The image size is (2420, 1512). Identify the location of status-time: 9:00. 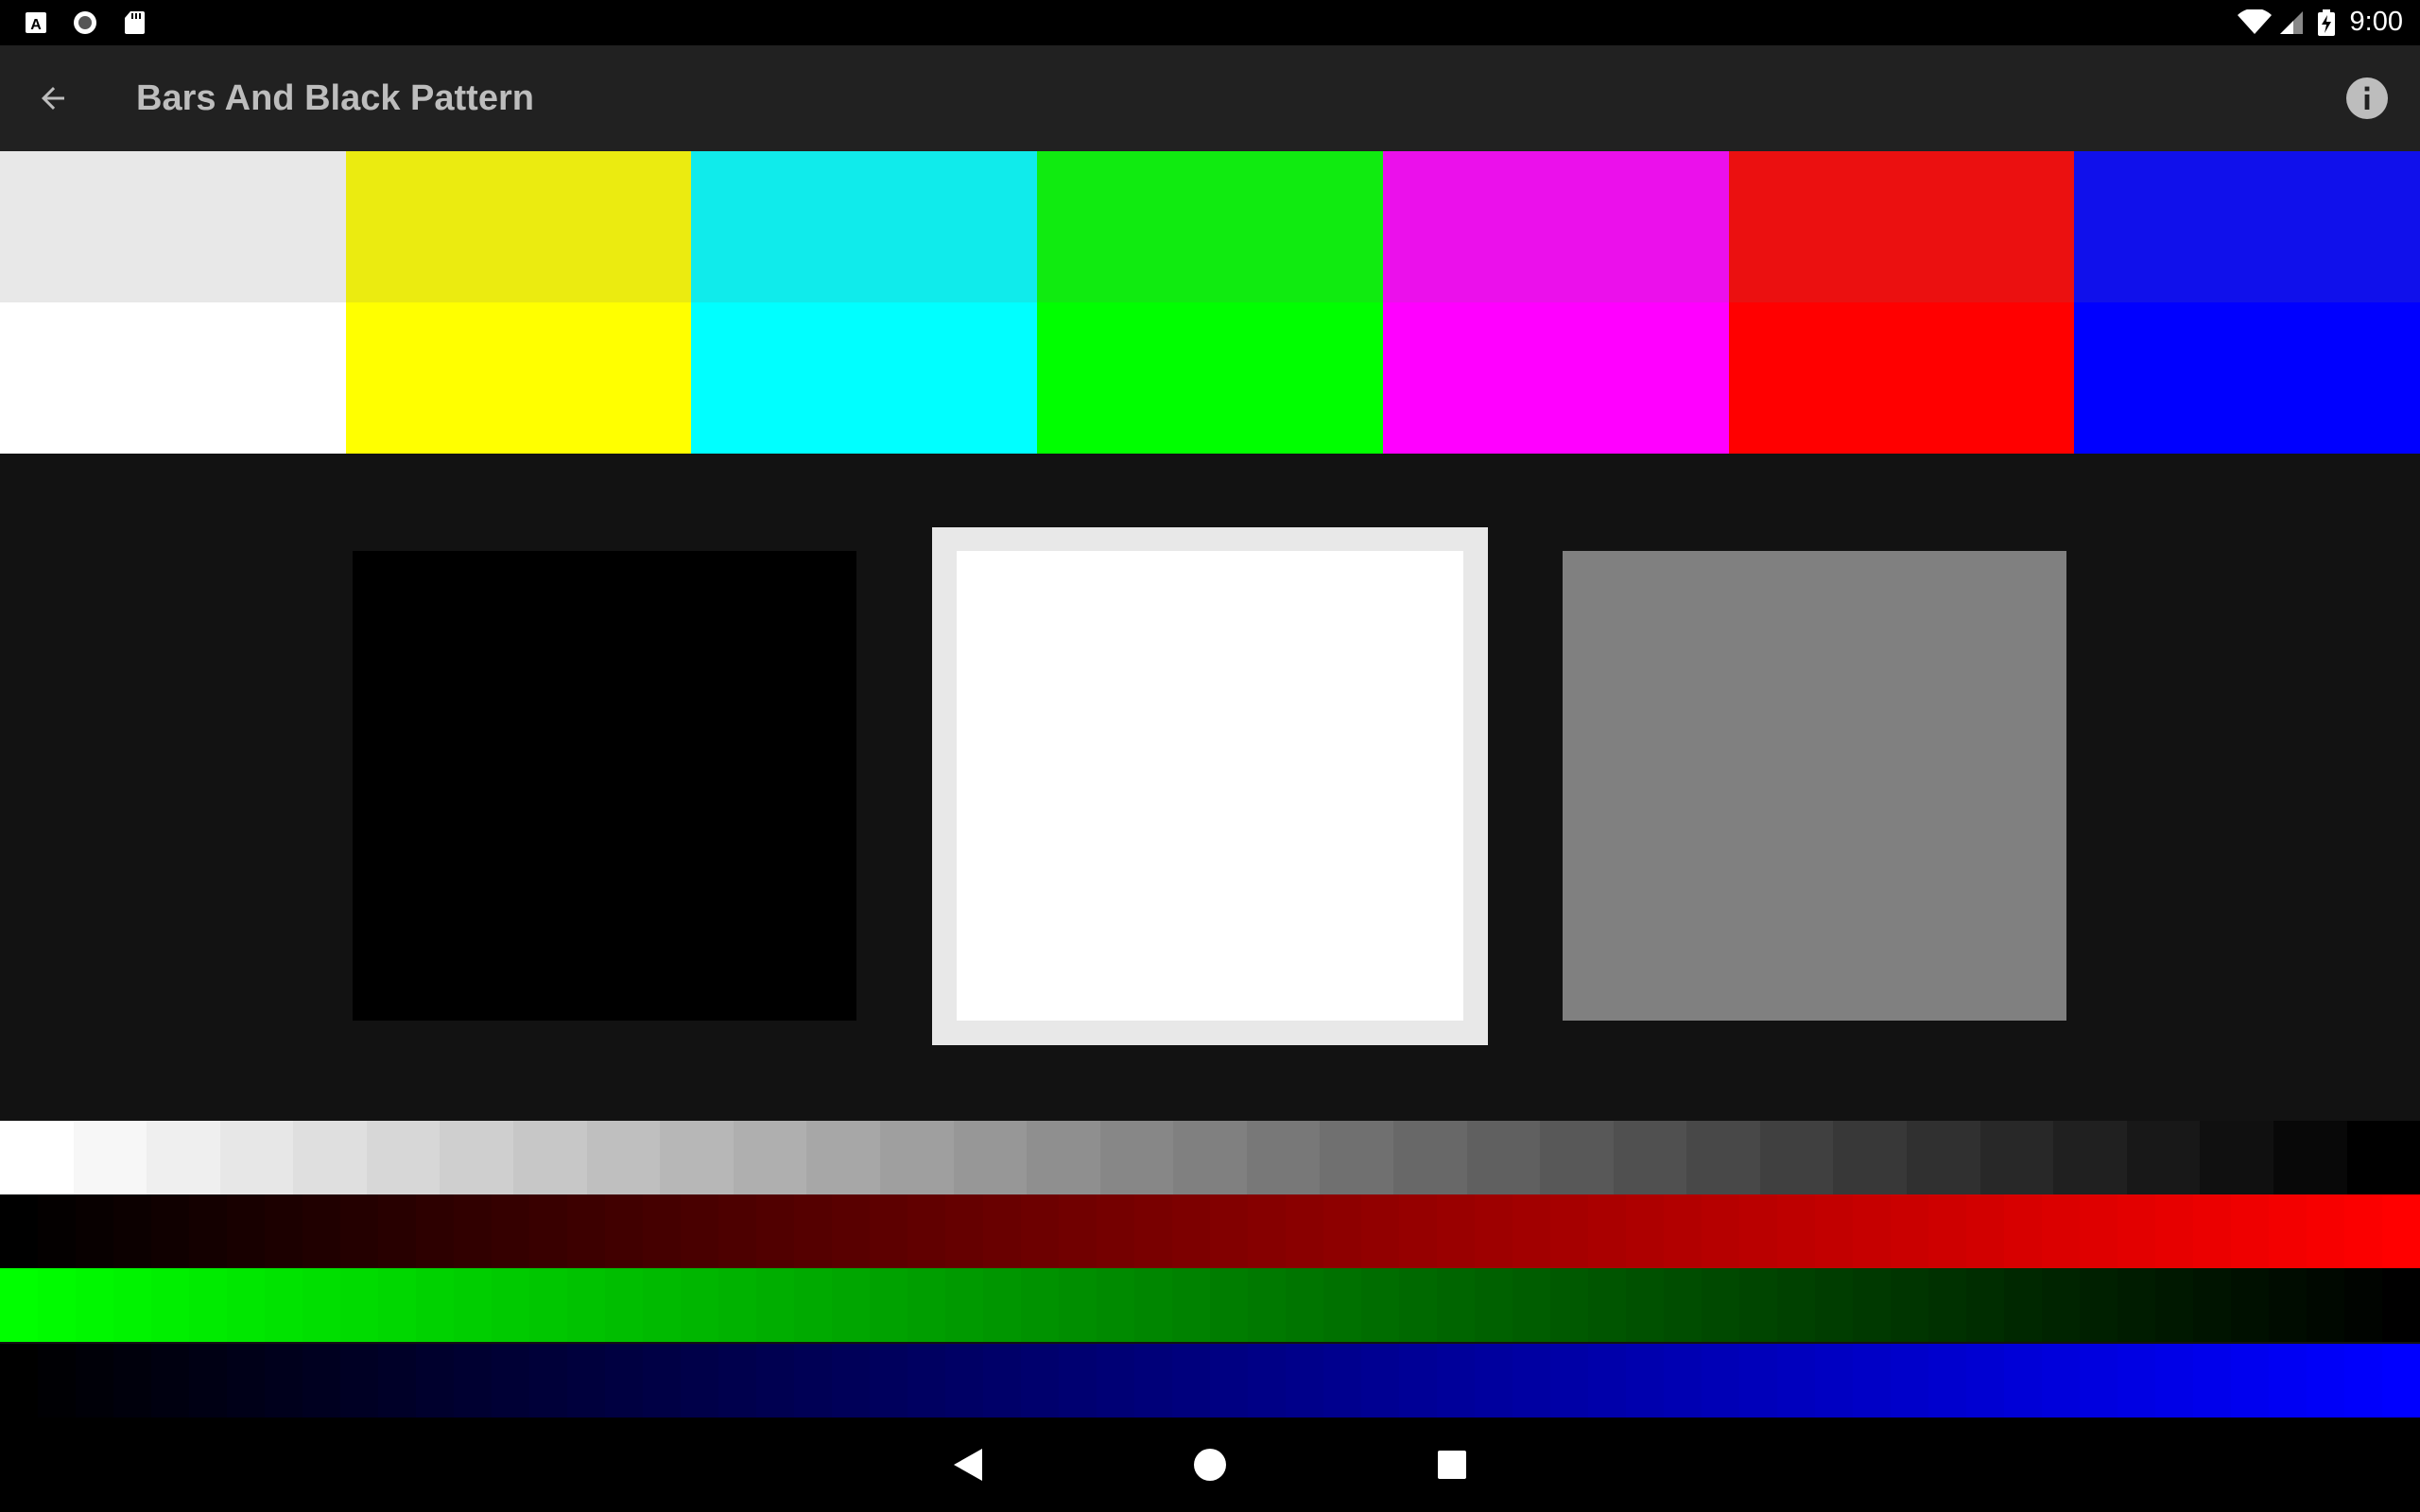
(2376, 22).